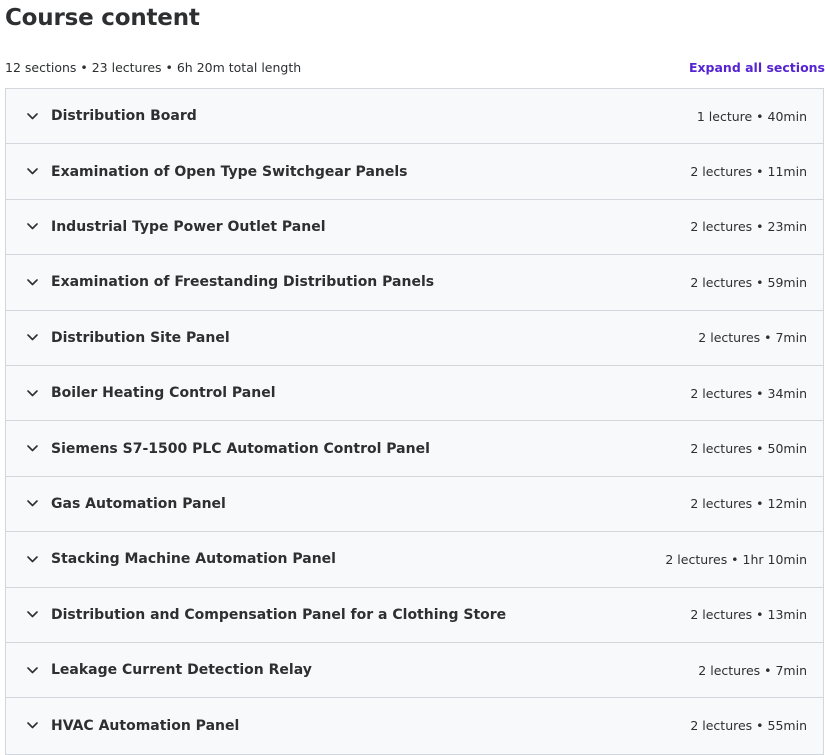 This screenshot has height=755, width=825. What do you see at coordinates (748, 172) in the screenshot?
I see `section-meta: 2 lectures • 11min` at bounding box center [748, 172].